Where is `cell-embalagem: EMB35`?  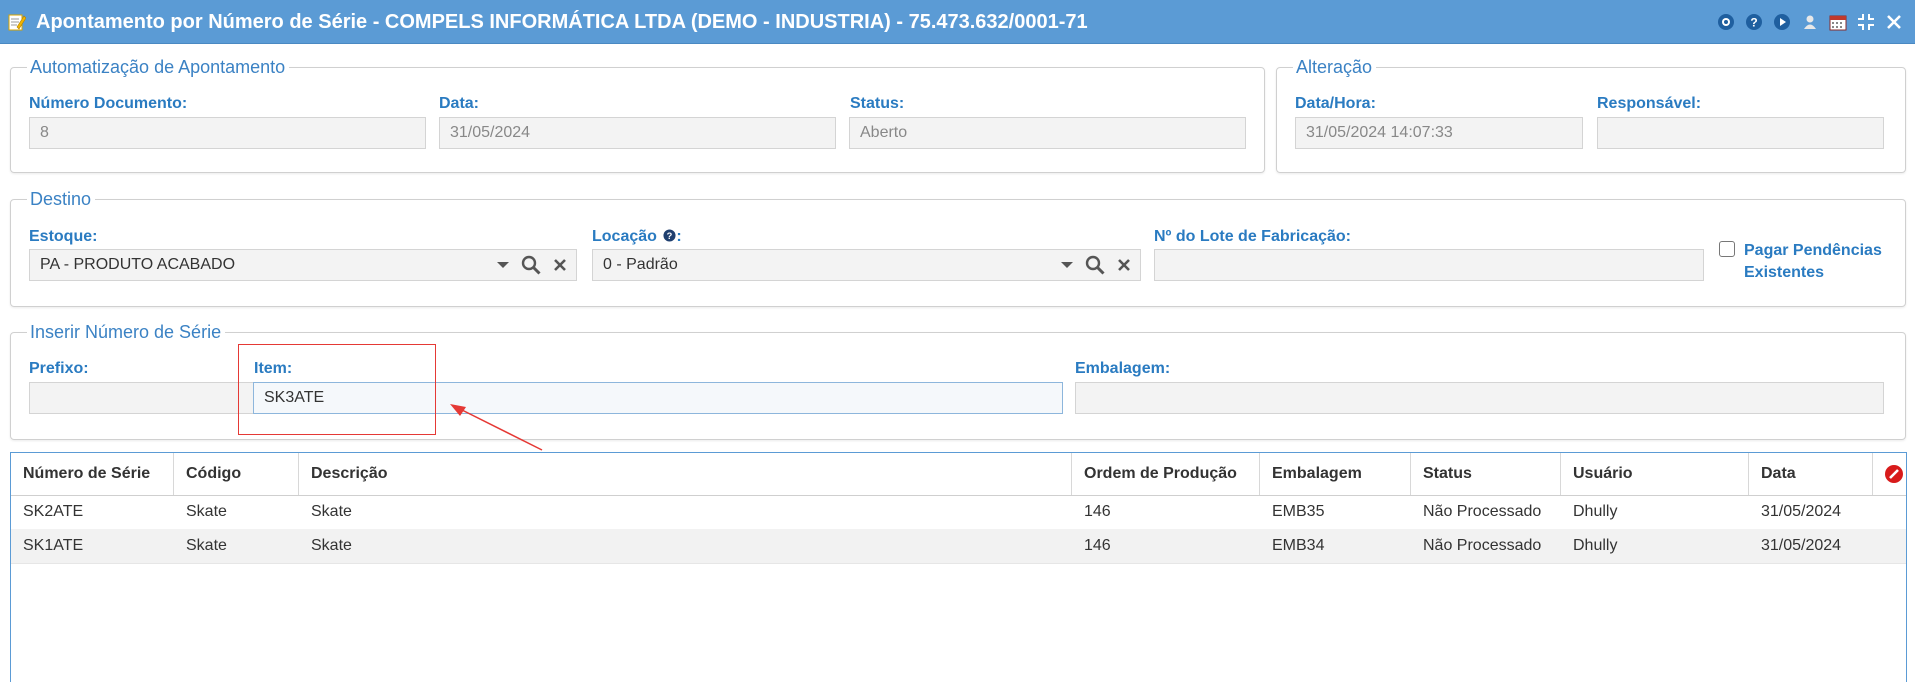 cell-embalagem: EMB35 is located at coordinates (1298, 511).